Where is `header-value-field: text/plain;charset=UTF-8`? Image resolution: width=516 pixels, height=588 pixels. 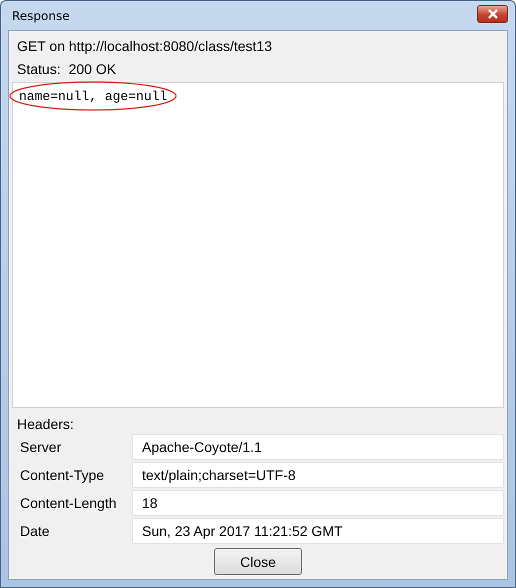
header-value-field: text/plain;charset=UTF-8 is located at coordinates (318, 475).